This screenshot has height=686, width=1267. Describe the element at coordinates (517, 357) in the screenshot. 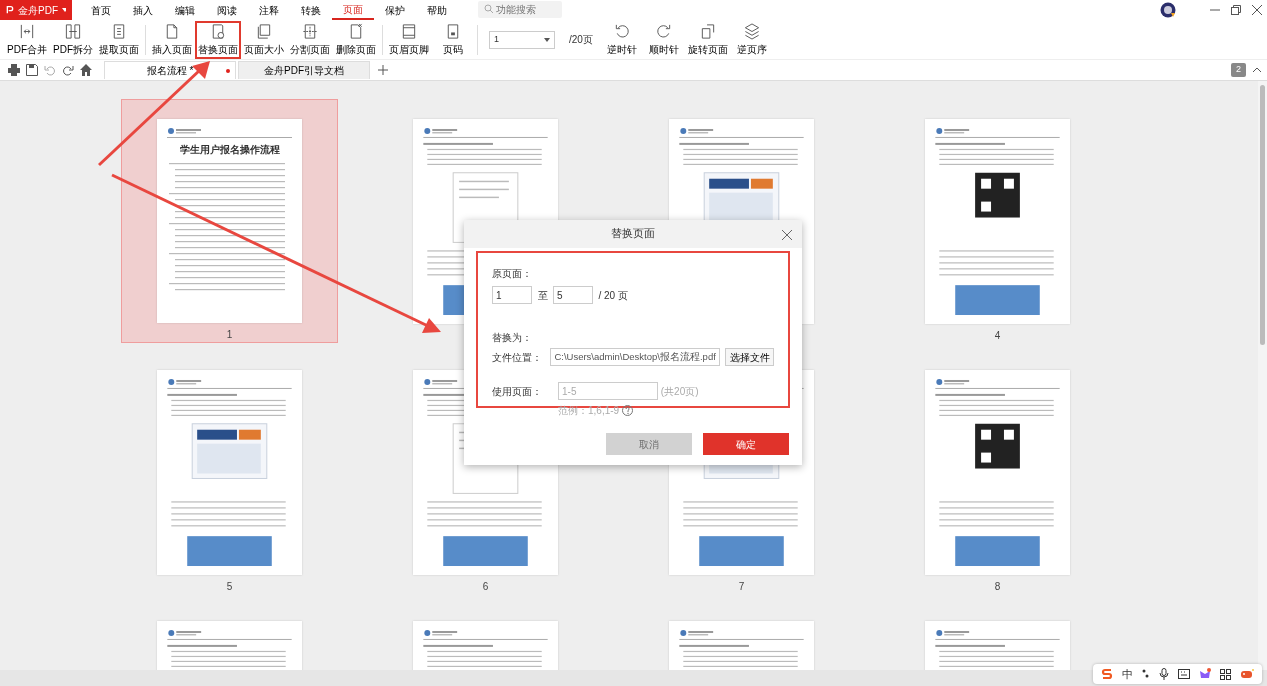

I see `field-label: 文件位置：` at that location.